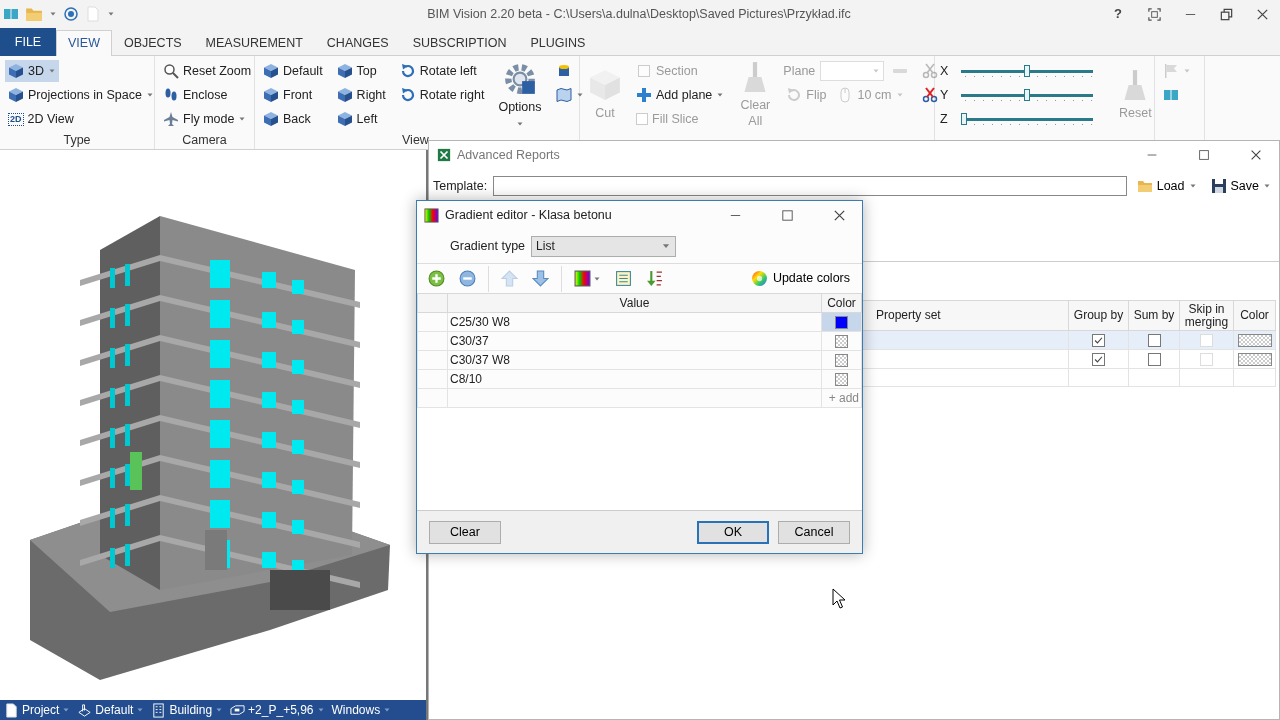  Describe the element at coordinates (810, 186) in the screenshot. I see `template-field` at that location.